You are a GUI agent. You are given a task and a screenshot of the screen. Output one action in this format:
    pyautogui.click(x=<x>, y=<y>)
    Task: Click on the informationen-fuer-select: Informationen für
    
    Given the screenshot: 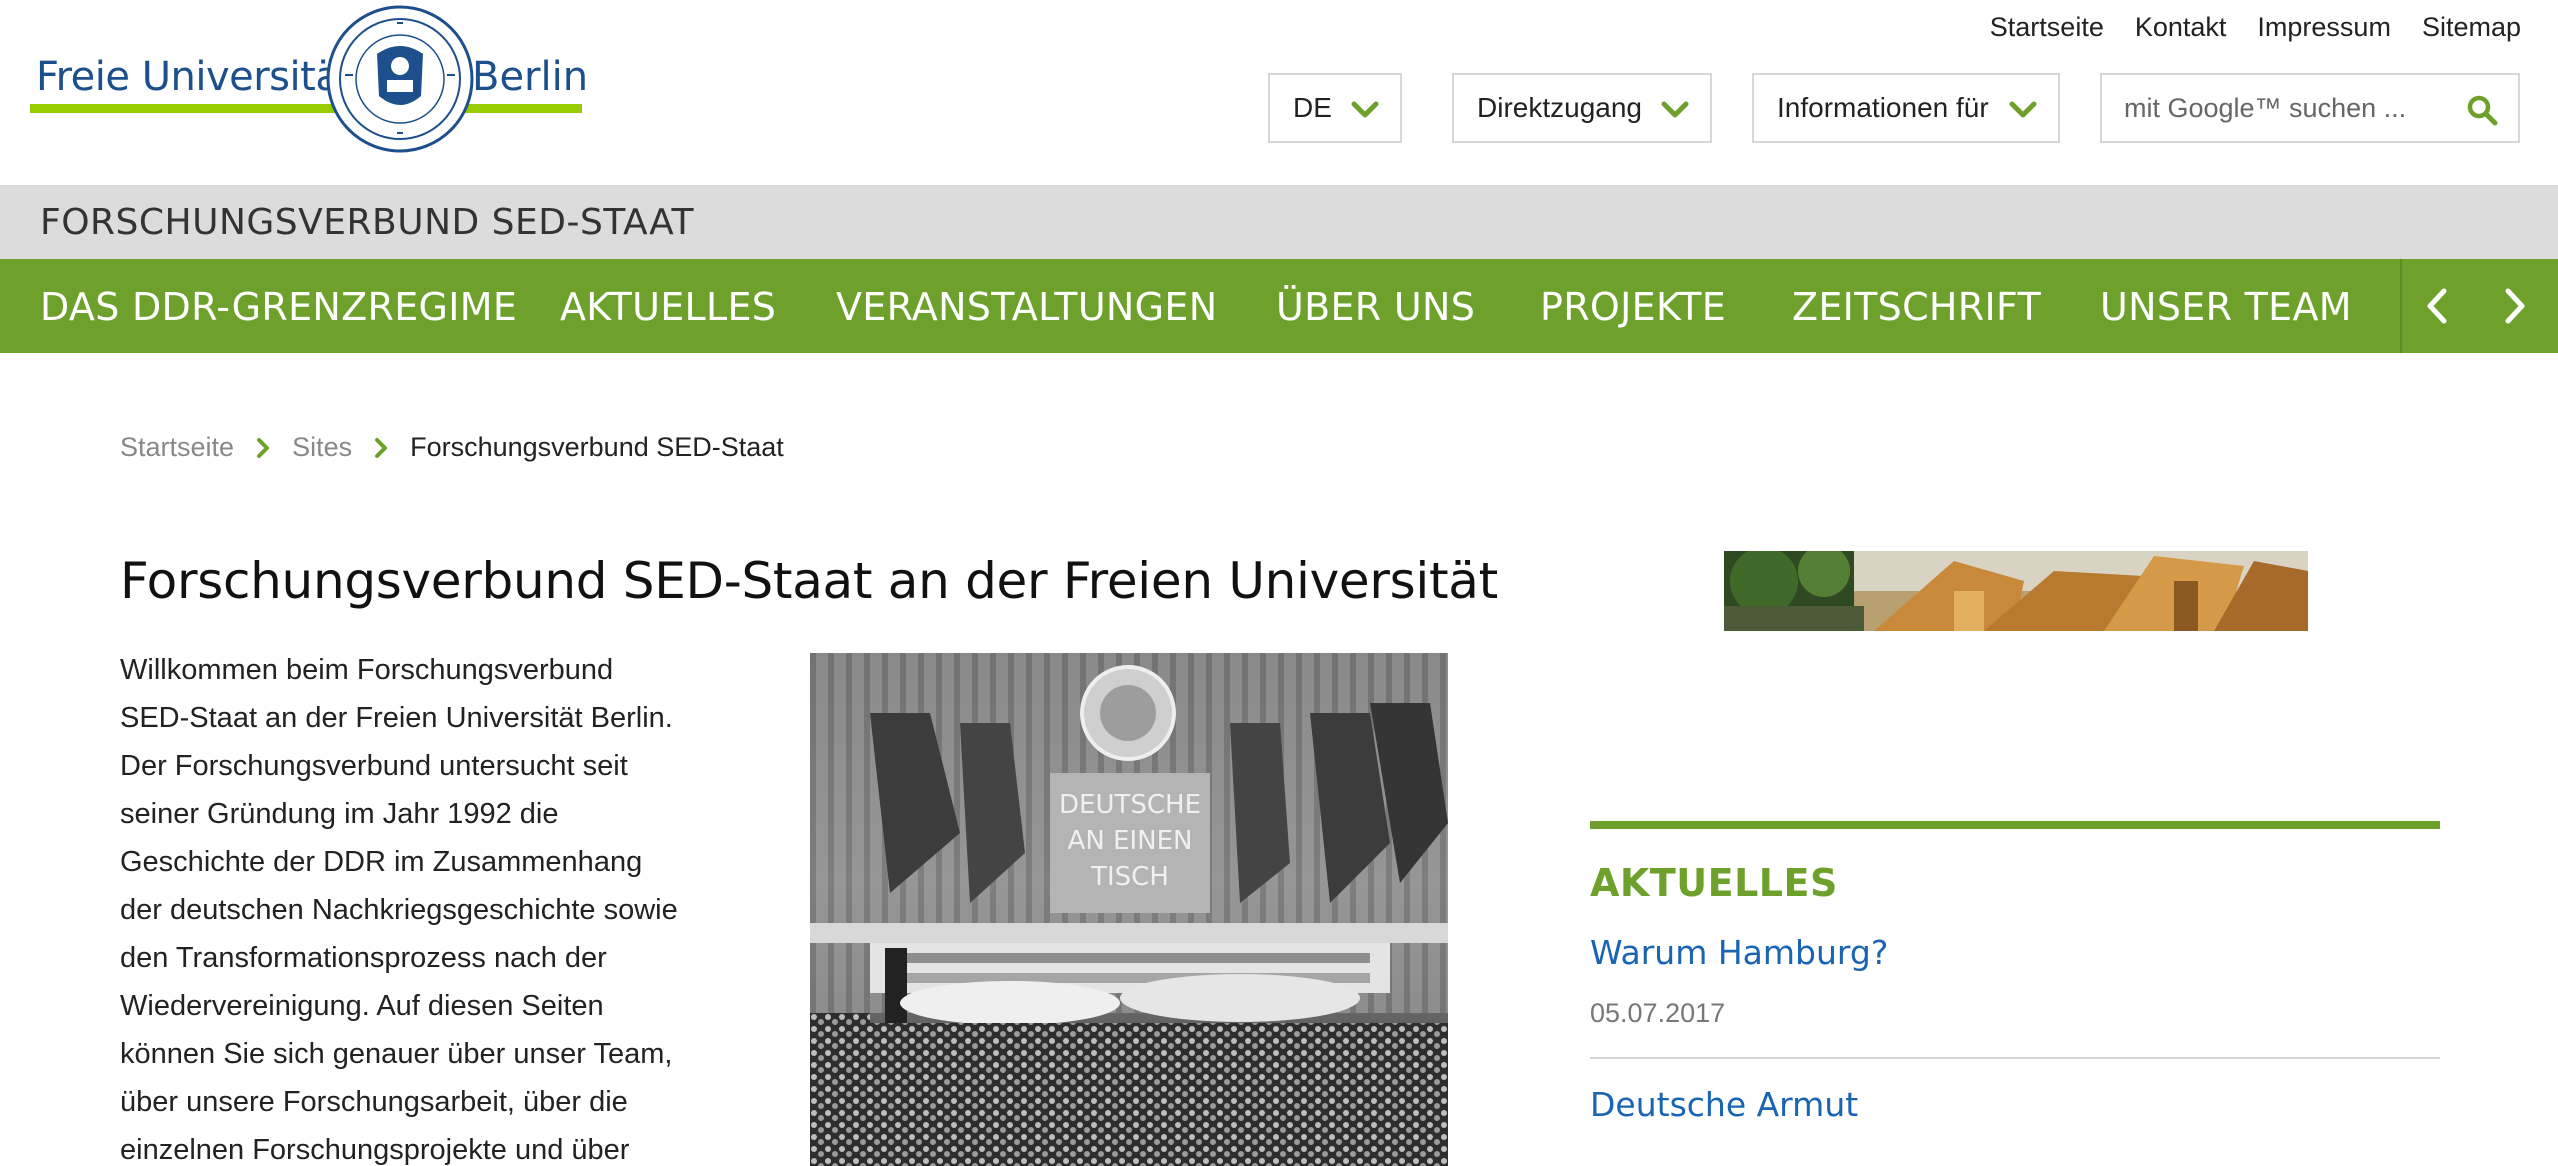 What is the action you would take?
    pyautogui.click(x=1906, y=108)
    